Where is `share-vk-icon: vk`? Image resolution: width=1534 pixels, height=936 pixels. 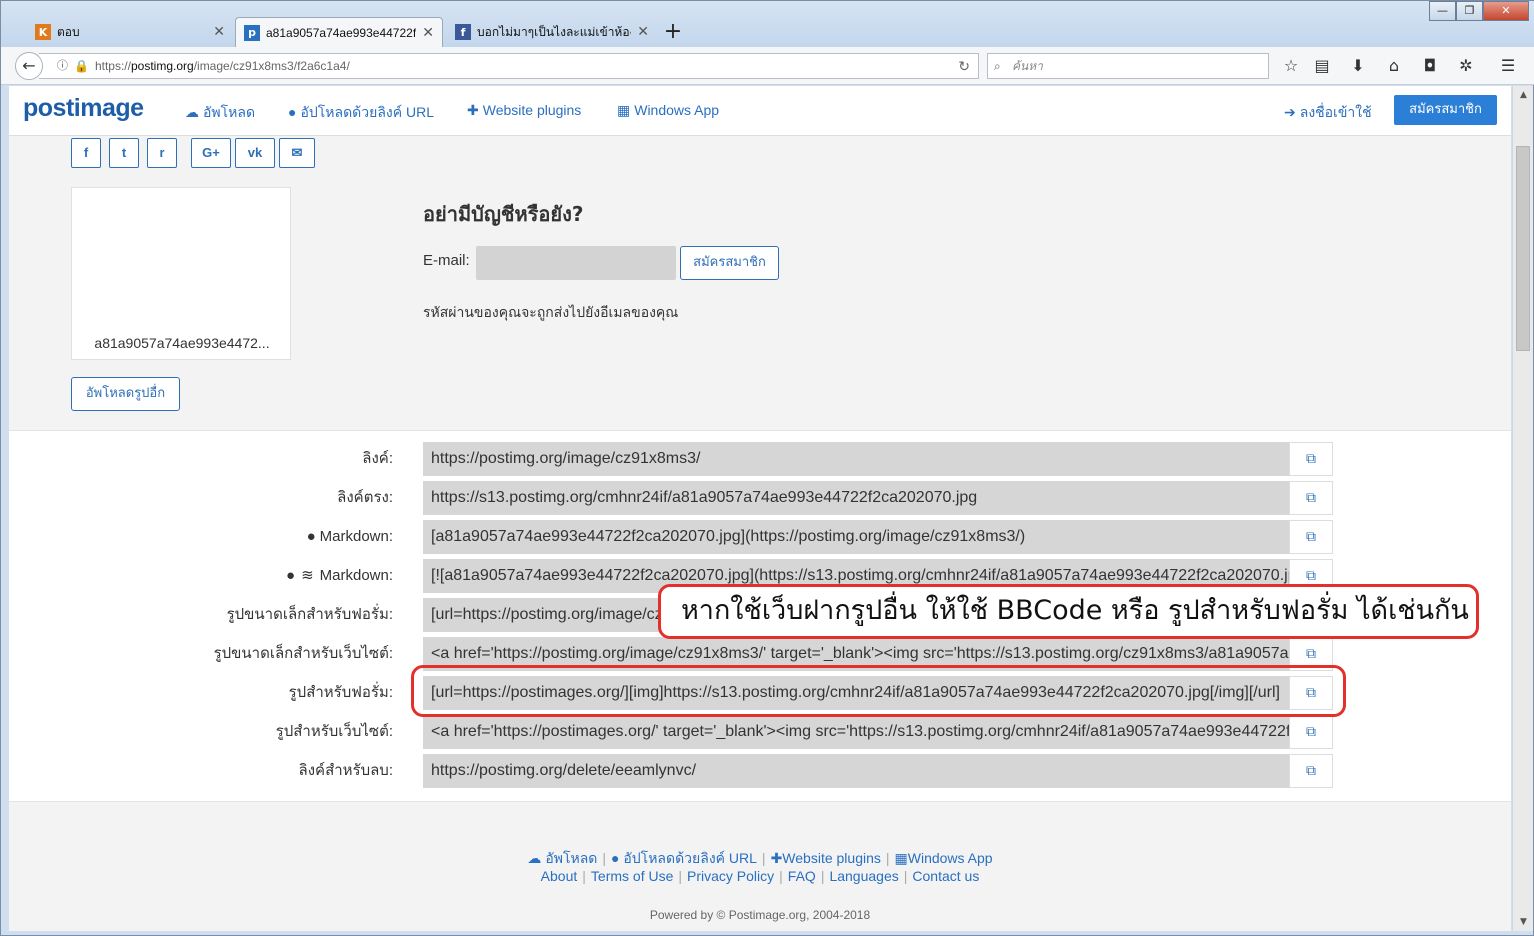 share-vk-icon: vk is located at coordinates (255, 153).